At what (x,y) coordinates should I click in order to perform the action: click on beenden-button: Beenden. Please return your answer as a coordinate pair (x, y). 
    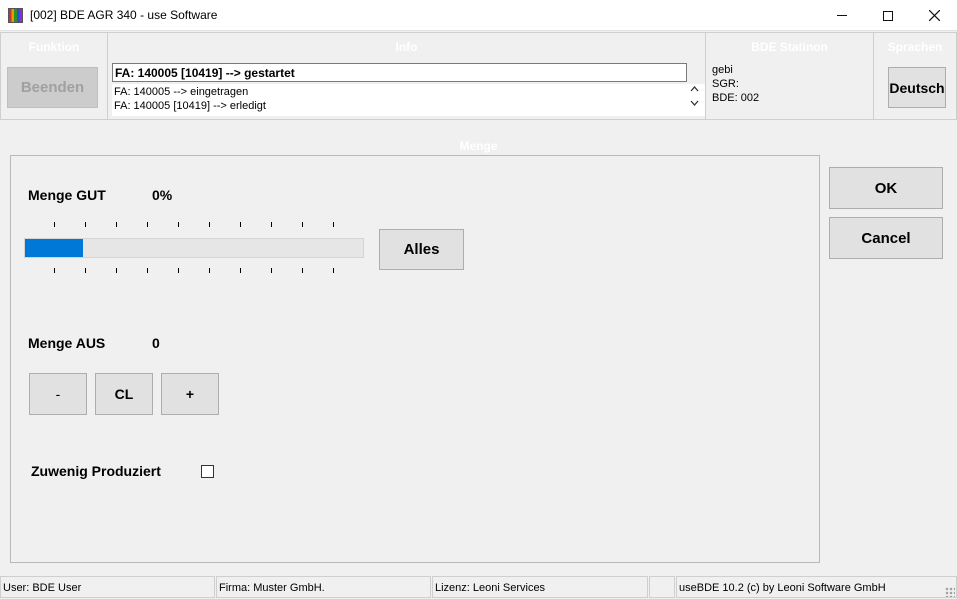
    Looking at the image, I should click on (52, 87).